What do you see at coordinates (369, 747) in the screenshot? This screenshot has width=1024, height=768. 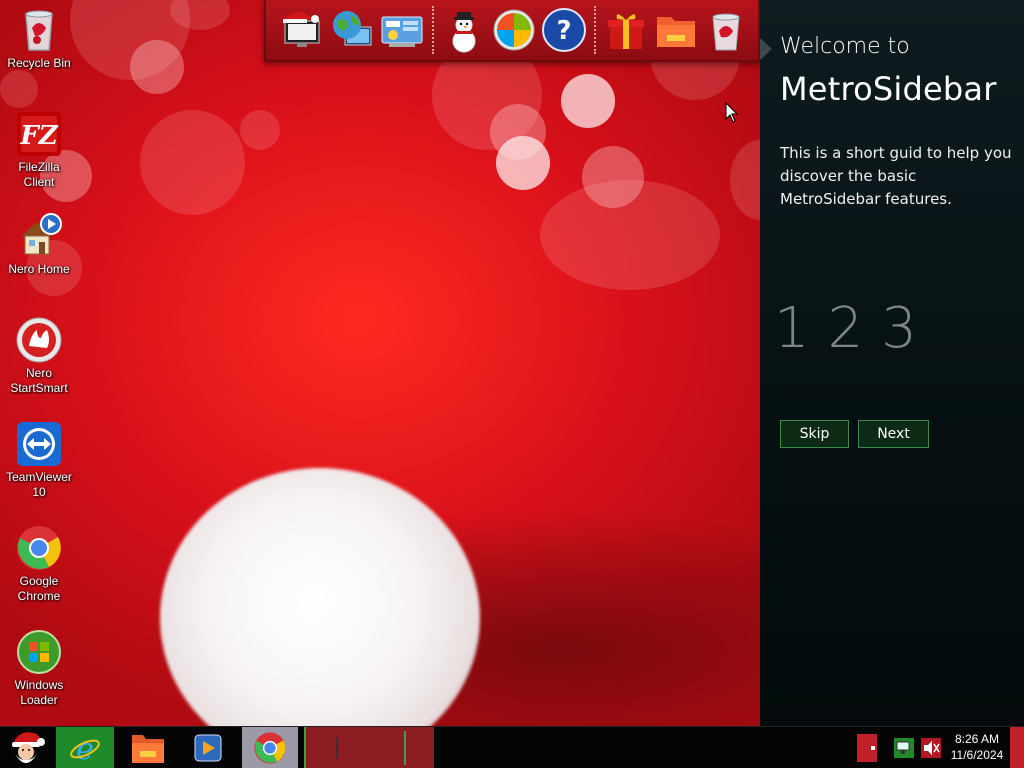 I see `taskbar-active-window-preview` at bounding box center [369, 747].